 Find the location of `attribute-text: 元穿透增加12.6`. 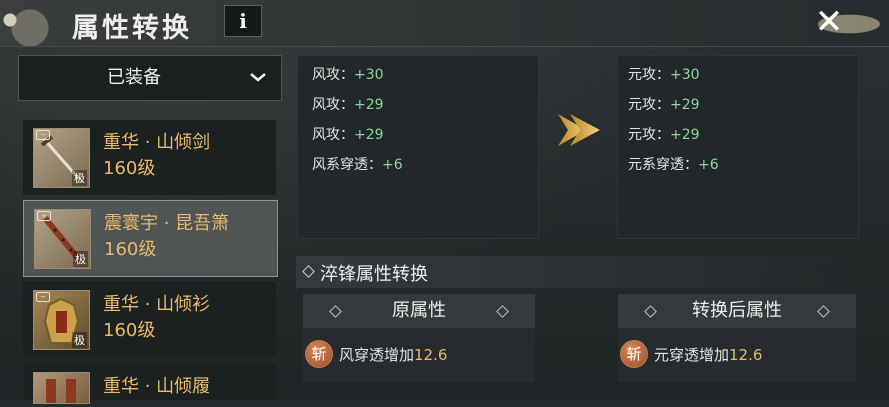

attribute-text: 元穿透增加12.6 is located at coordinates (708, 354).